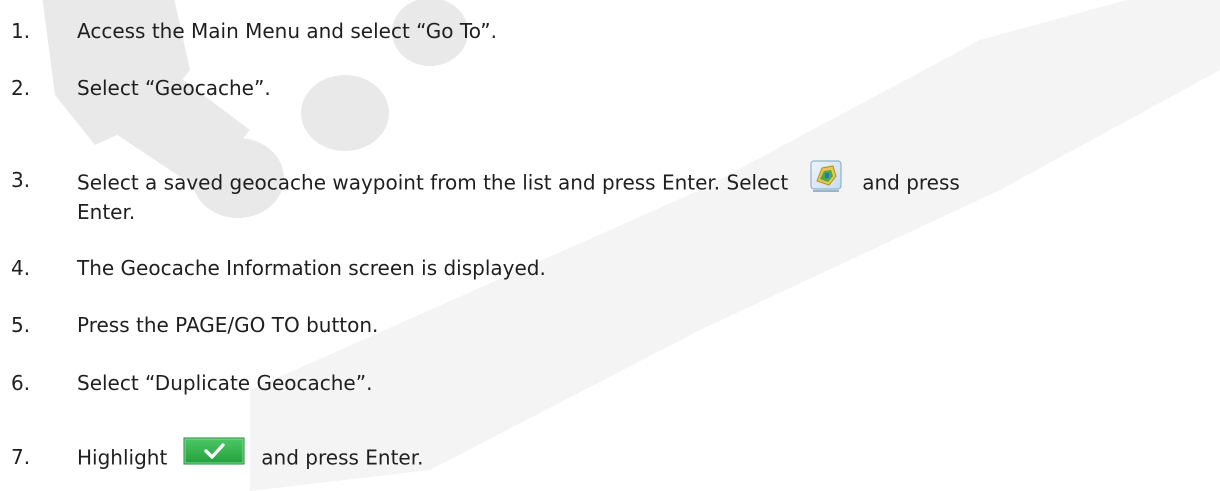 This screenshot has width=1220, height=491. I want to click on waypoint-map-icon, so click(826, 181).